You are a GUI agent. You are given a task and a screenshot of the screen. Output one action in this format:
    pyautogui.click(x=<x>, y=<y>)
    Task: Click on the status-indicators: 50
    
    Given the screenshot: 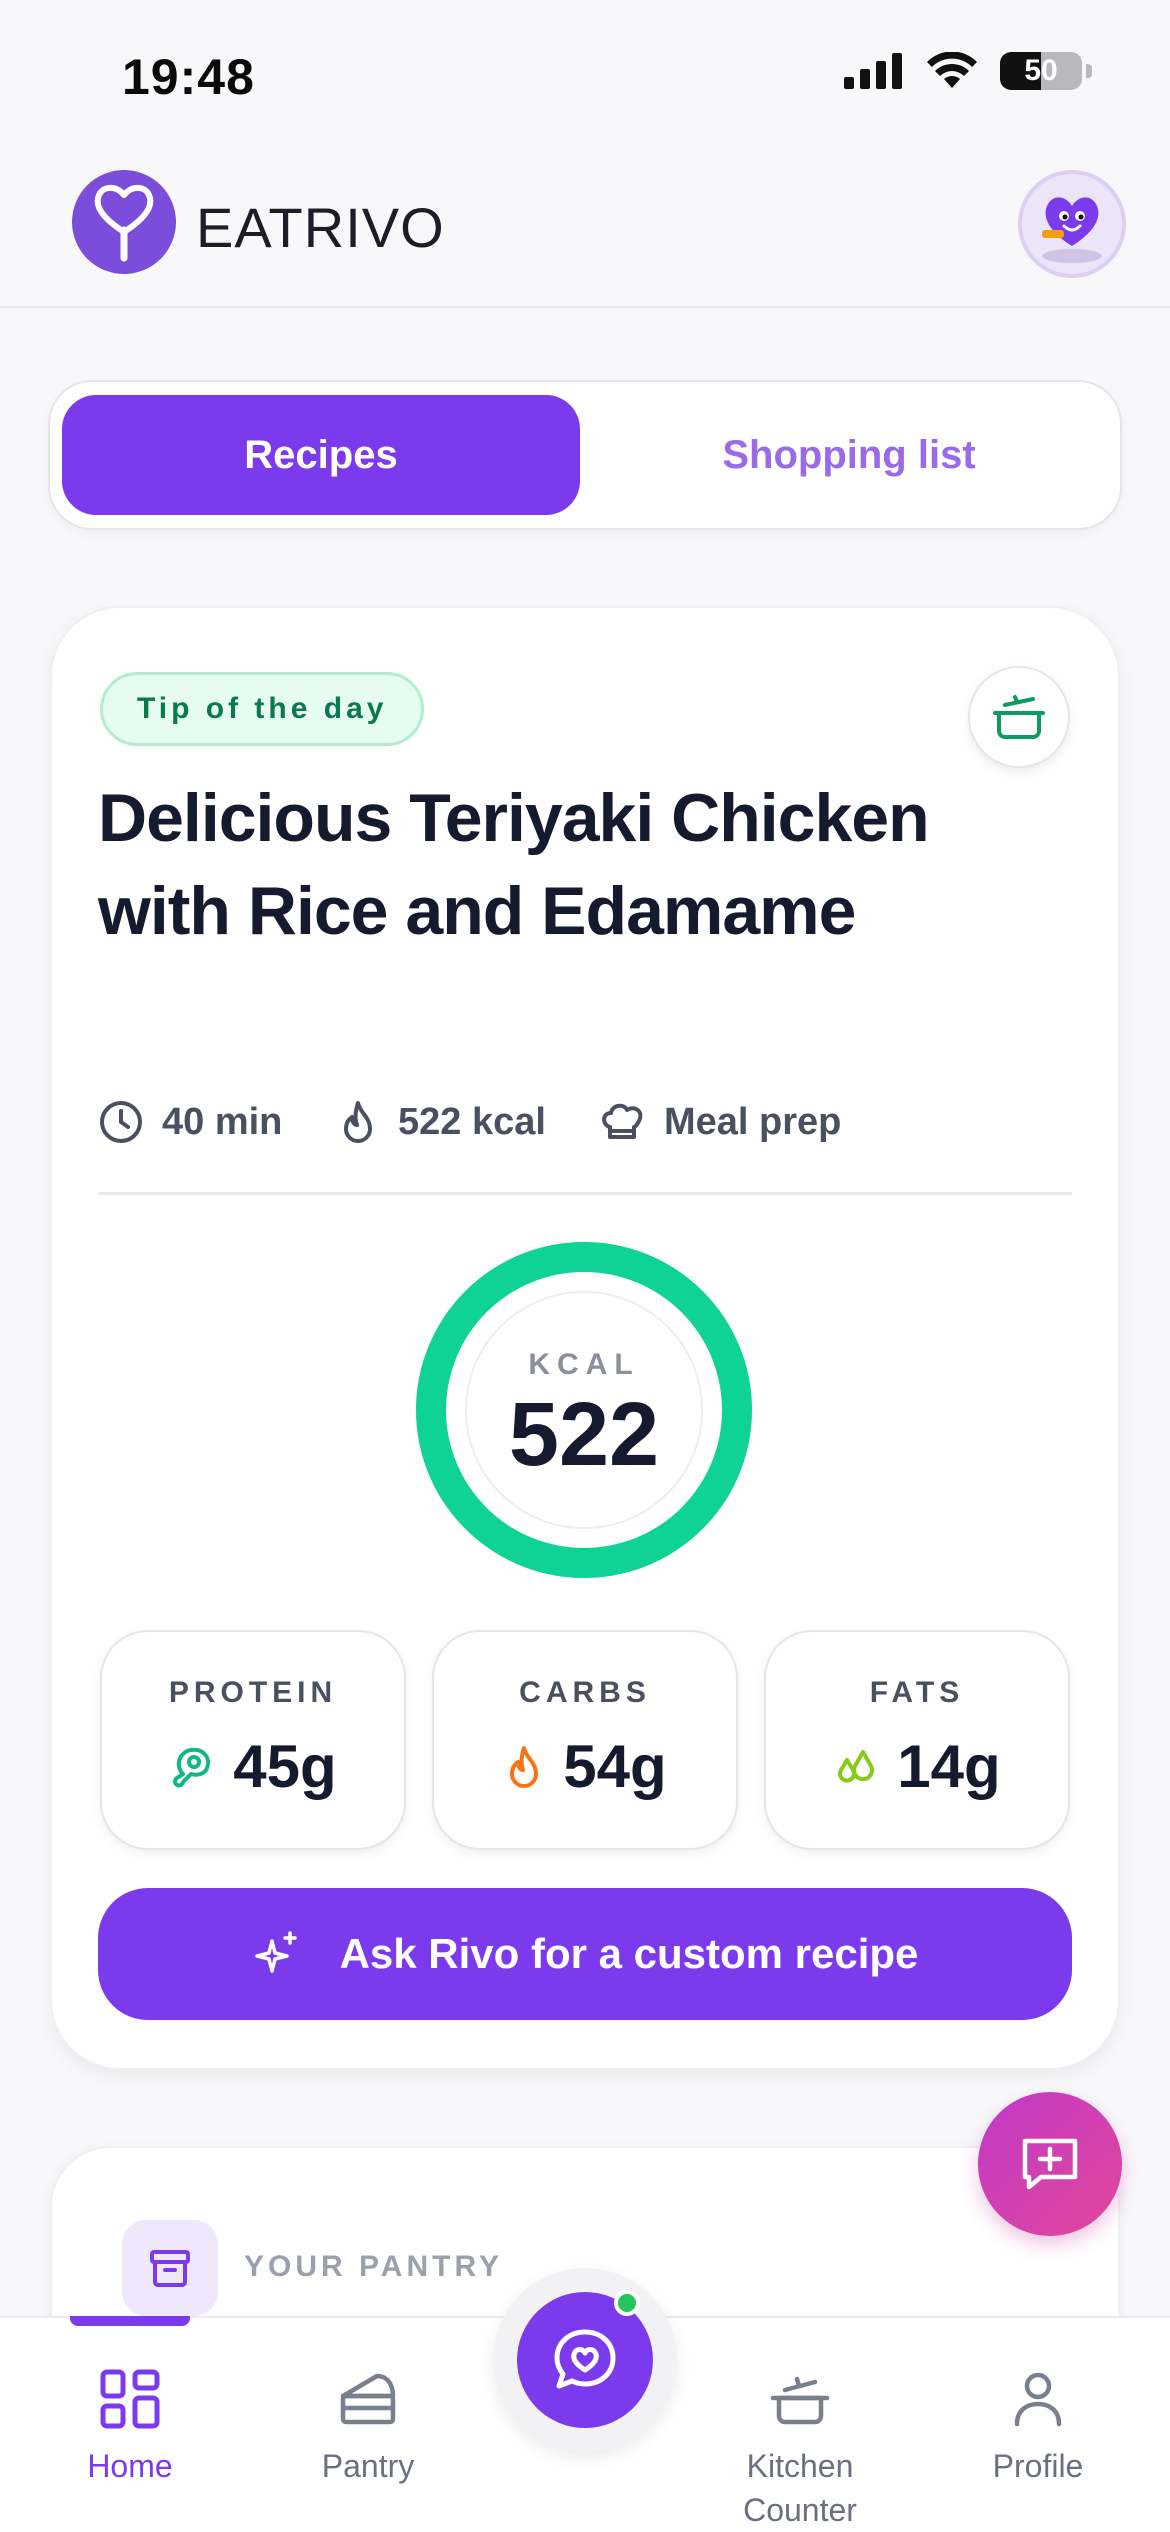 What is the action you would take?
    pyautogui.click(x=968, y=71)
    